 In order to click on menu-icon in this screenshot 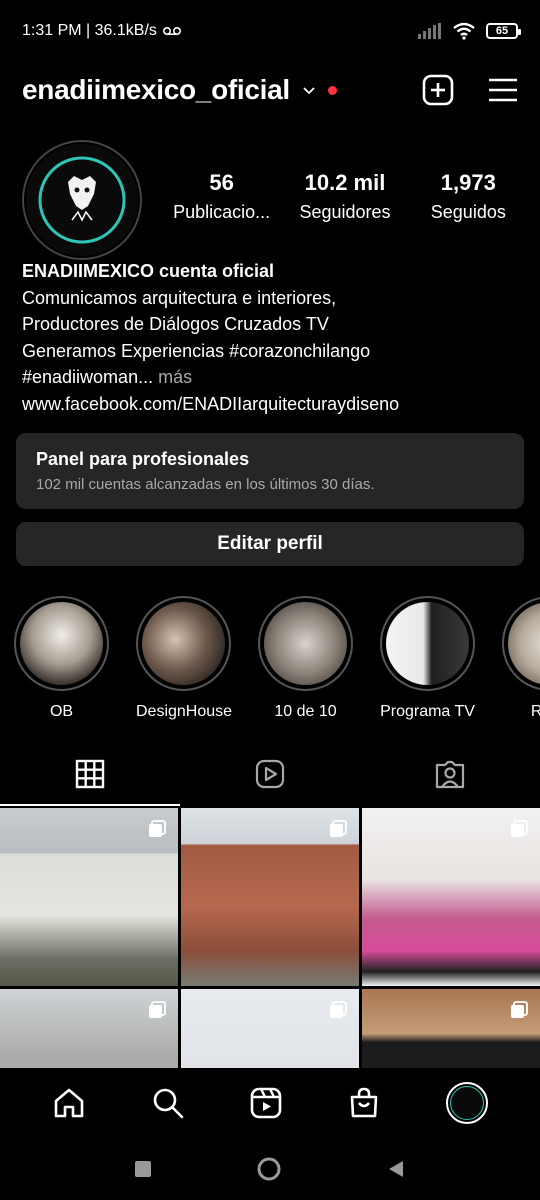, I will do `click(503, 90)`.